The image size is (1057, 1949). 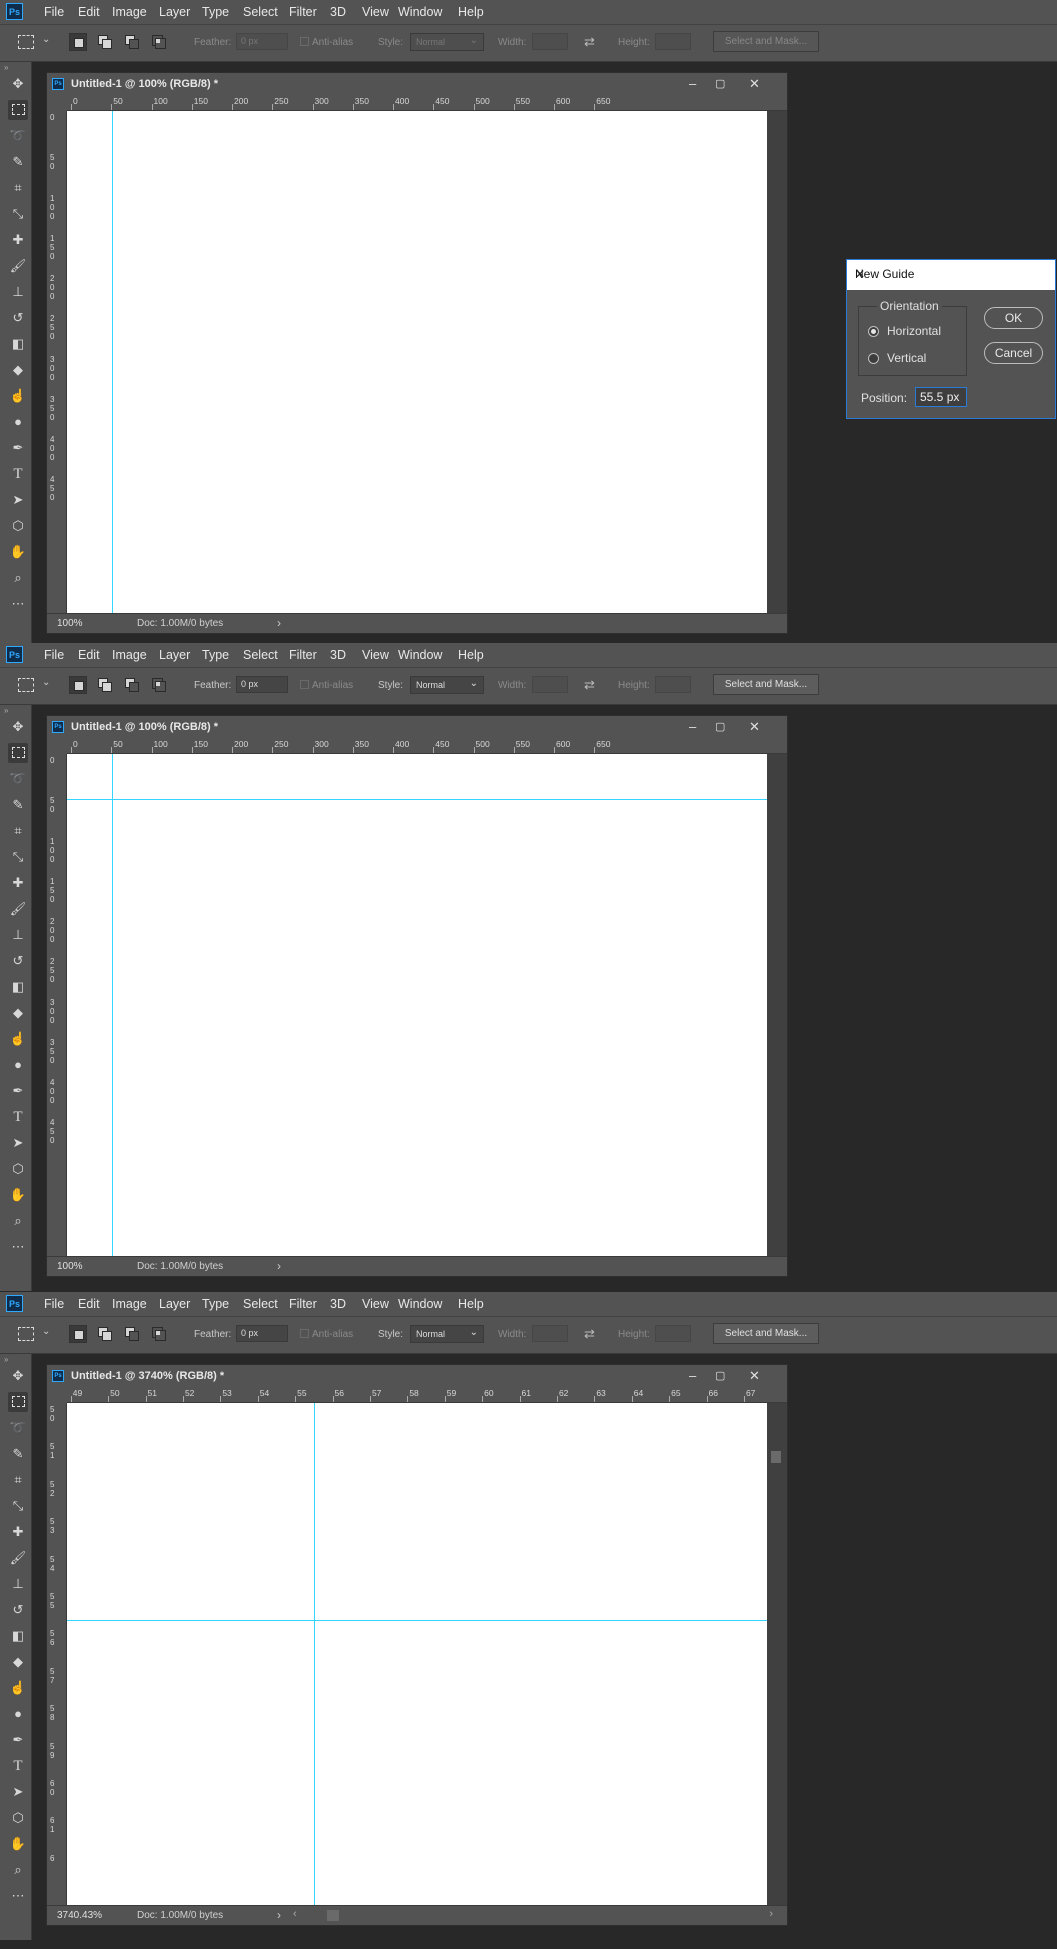 What do you see at coordinates (18, 1896) in the screenshot?
I see `more-icon: ⋯` at bounding box center [18, 1896].